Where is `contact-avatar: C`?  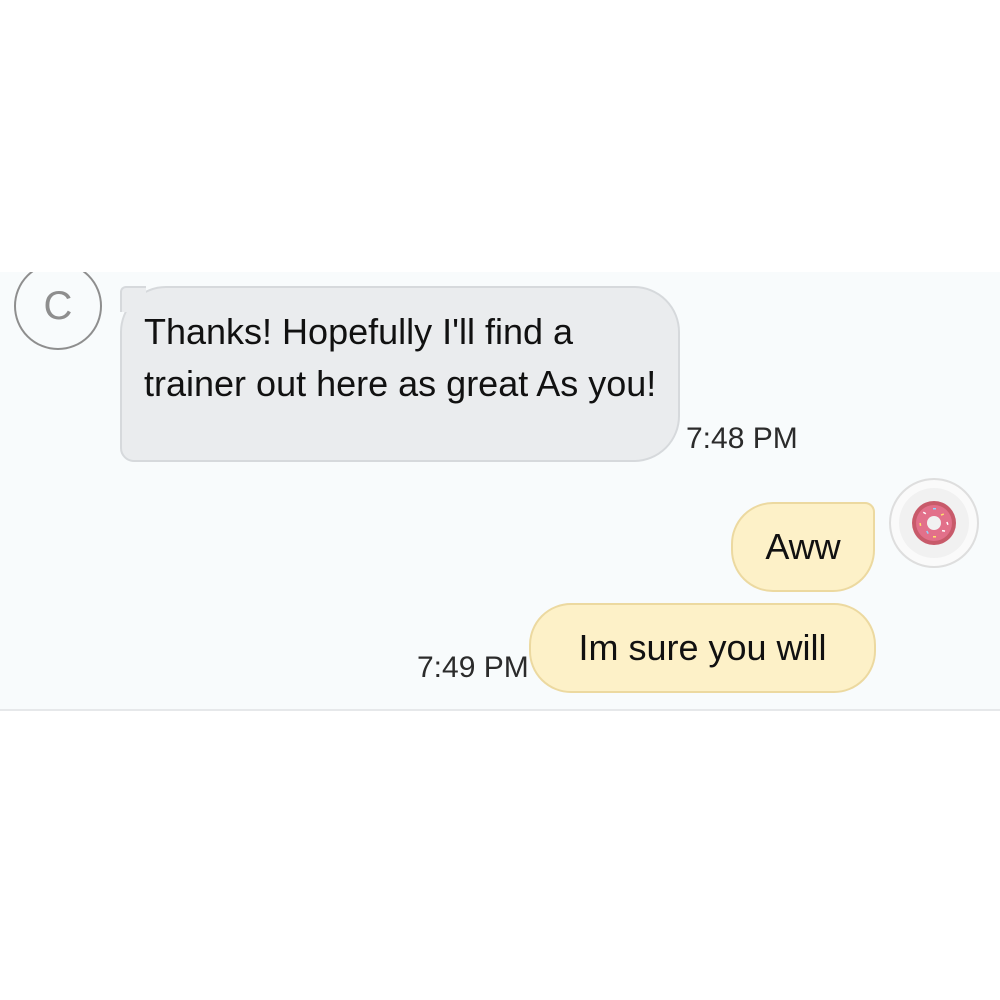 contact-avatar: C is located at coordinates (58, 311).